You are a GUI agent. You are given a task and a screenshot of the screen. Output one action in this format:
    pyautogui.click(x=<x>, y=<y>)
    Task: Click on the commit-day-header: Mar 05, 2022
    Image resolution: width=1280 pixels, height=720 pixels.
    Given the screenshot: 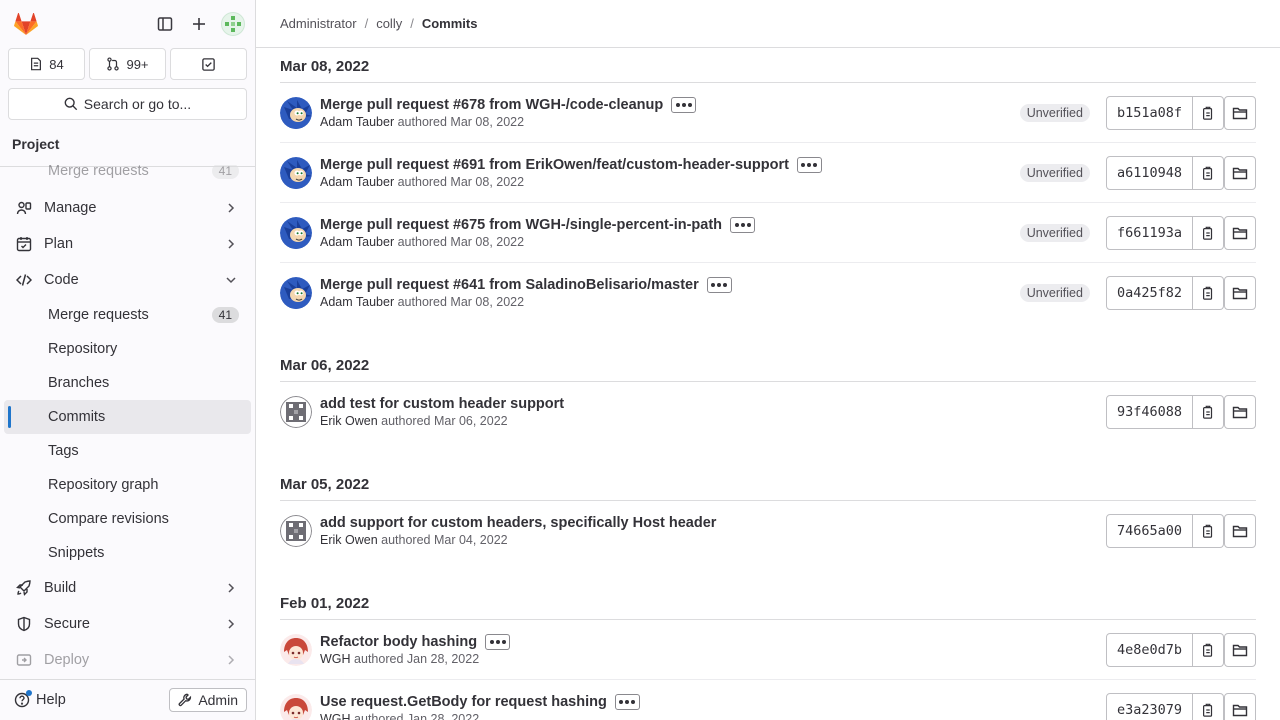 What is the action you would take?
    pyautogui.click(x=768, y=483)
    